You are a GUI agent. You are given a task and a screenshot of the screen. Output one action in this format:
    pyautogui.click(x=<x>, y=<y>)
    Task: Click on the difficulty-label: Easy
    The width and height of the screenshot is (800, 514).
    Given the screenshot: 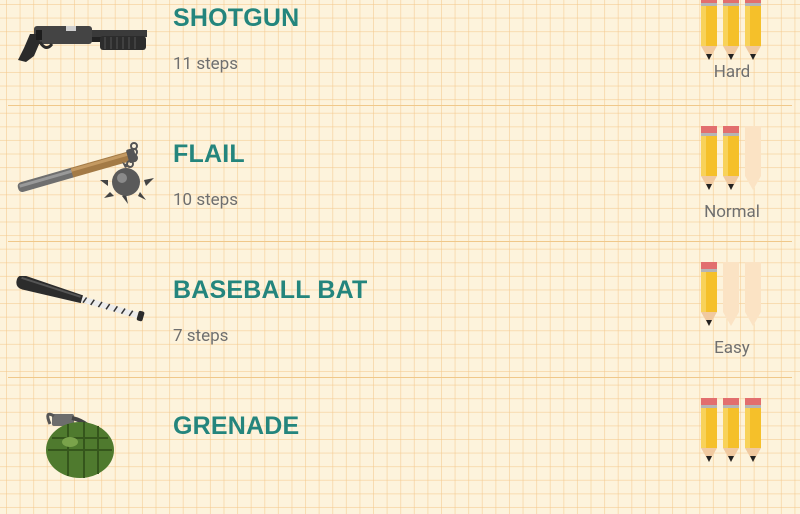 What is the action you would take?
    pyautogui.click(x=732, y=348)
    